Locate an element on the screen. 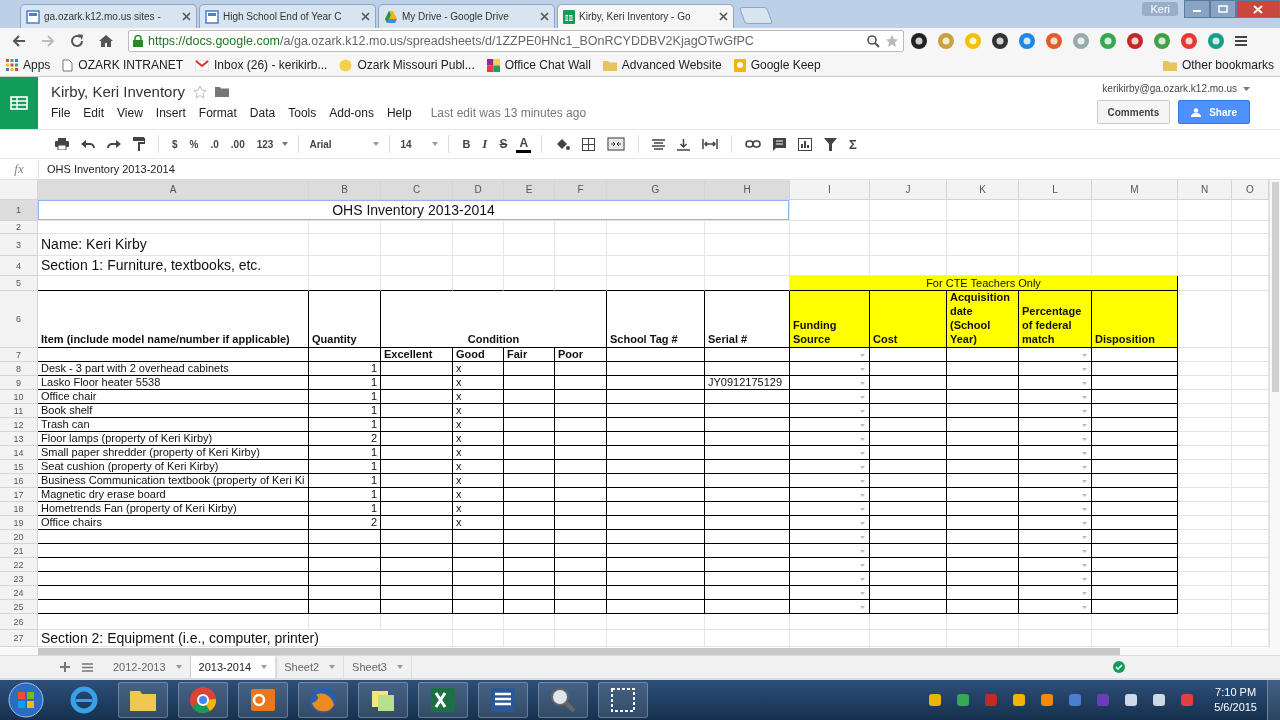  bold-button: B is located at coordinates (466, 144).